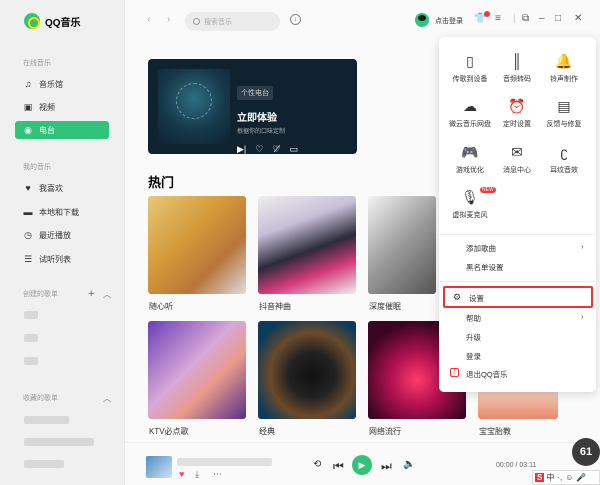  What do you see at coordinates (581, 477) in the screenshot?
I see `microphone-icon: 🎤` at bounding box center [581, 477].